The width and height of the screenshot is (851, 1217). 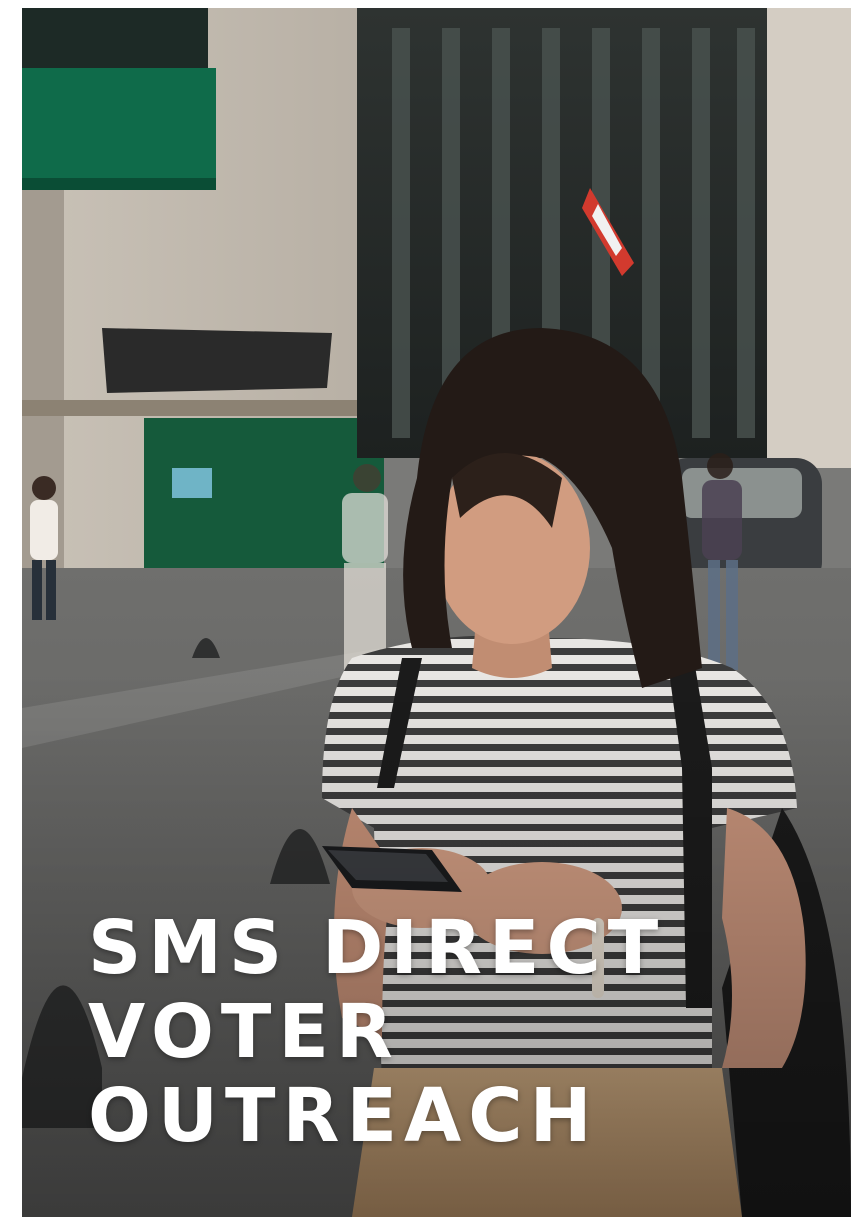 What do you see at coordinates (377, 948) in the screenshot?
I see `headline-line-1: SMS DIRECT` at bounding box center [377, 948].